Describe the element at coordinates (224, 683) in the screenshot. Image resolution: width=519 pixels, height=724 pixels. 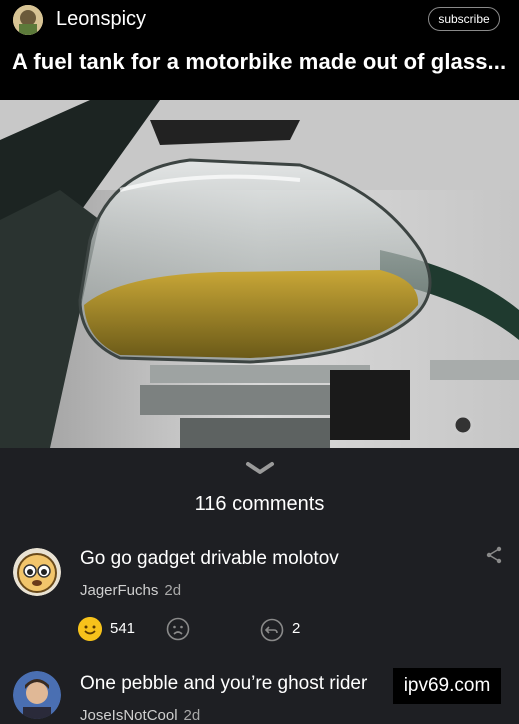
I see `comment-text: One pebble and you’re ghost rider` at that location.